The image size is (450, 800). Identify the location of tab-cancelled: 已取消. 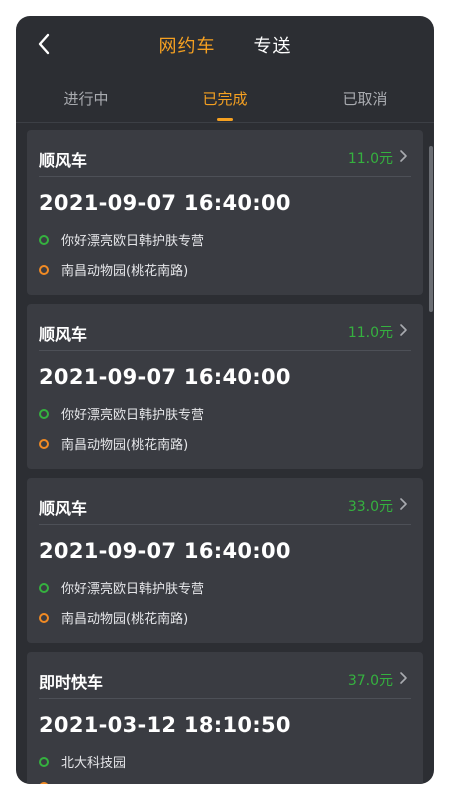
(364, 98).